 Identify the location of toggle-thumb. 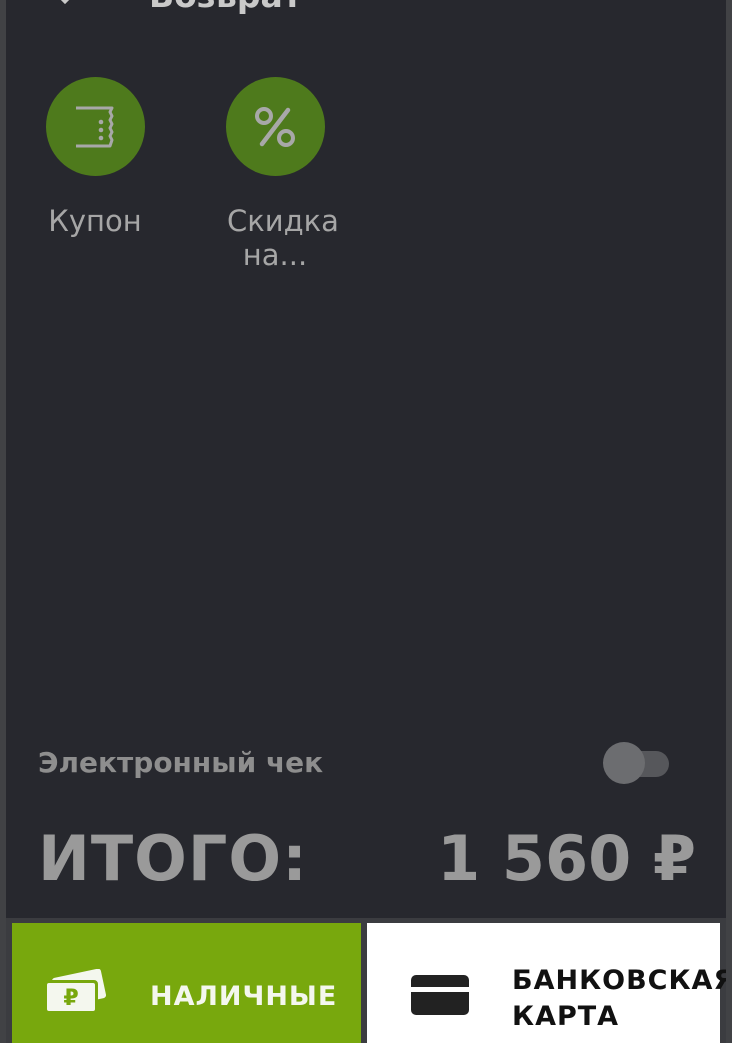
(624, 763).